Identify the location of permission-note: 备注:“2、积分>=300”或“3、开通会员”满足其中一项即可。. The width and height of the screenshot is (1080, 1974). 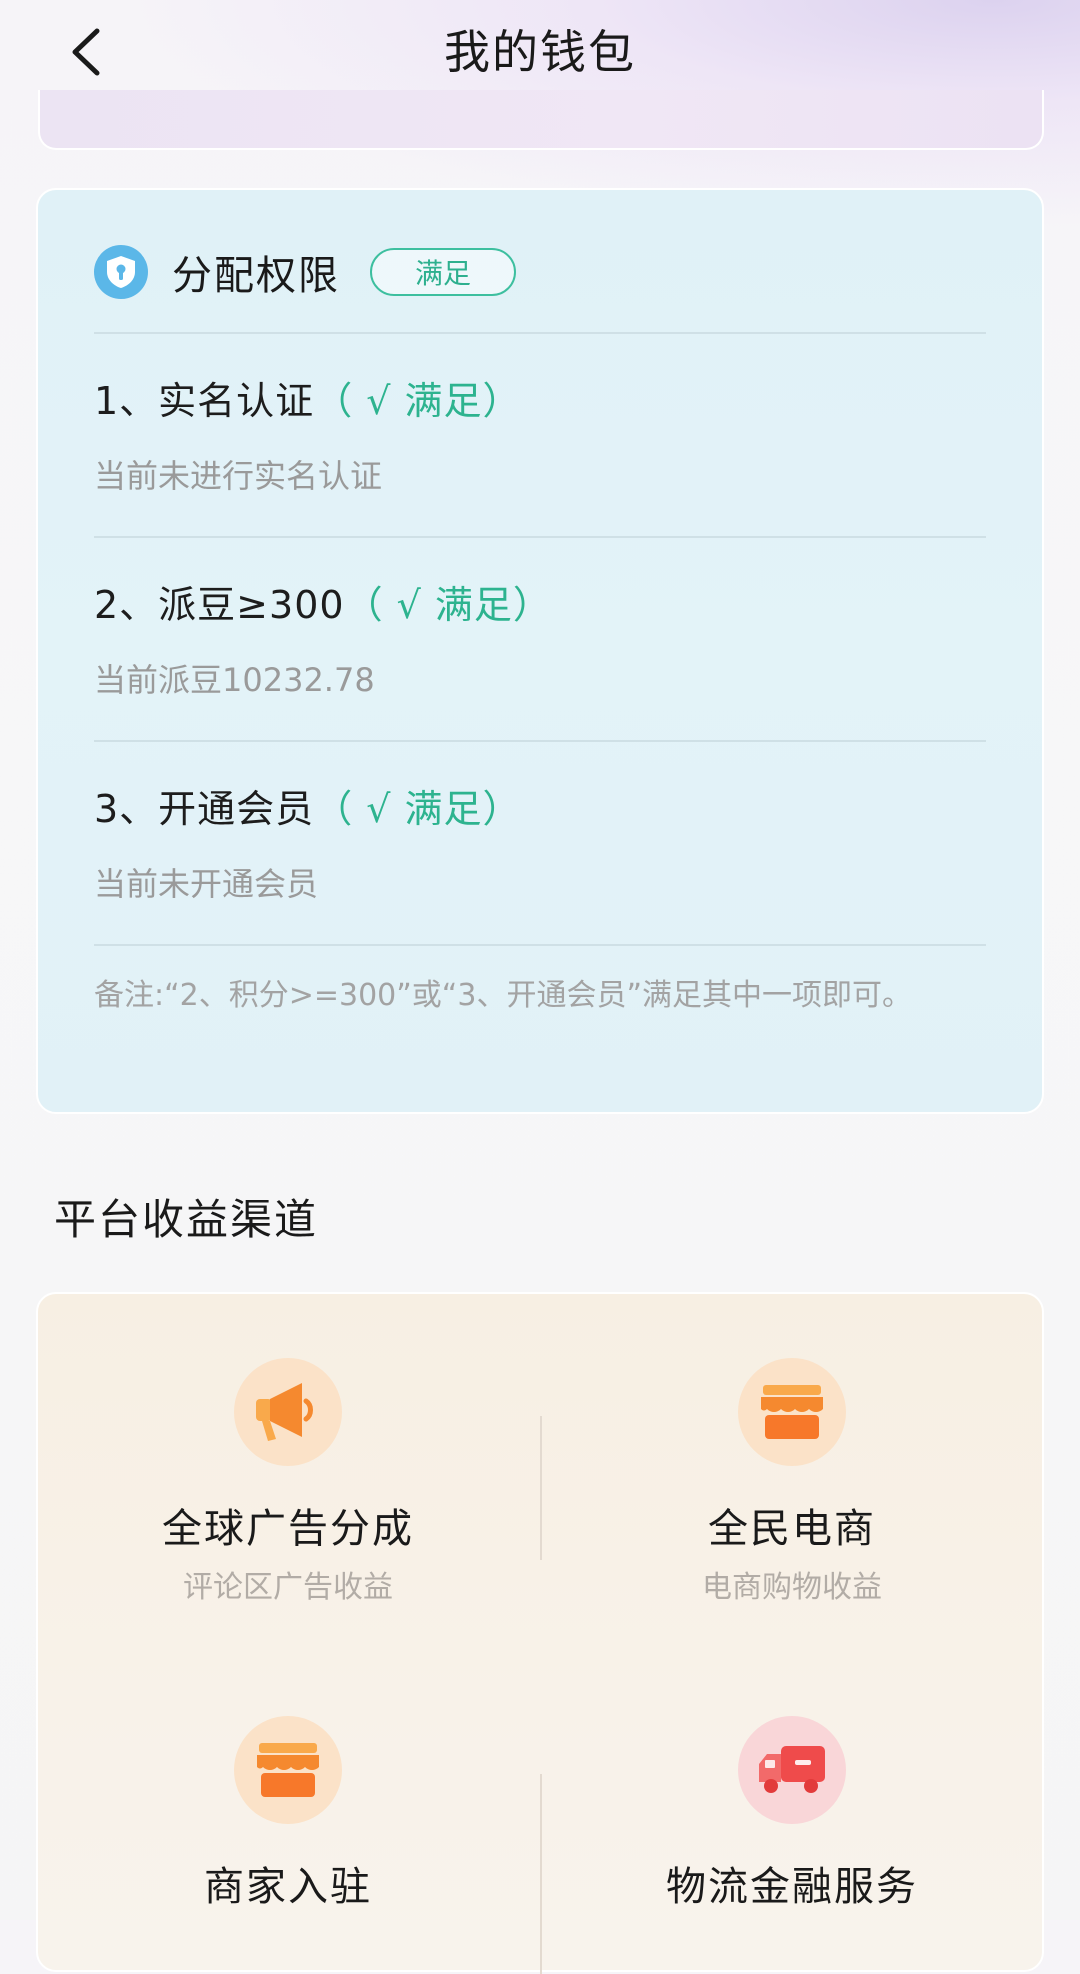
(503, 995).